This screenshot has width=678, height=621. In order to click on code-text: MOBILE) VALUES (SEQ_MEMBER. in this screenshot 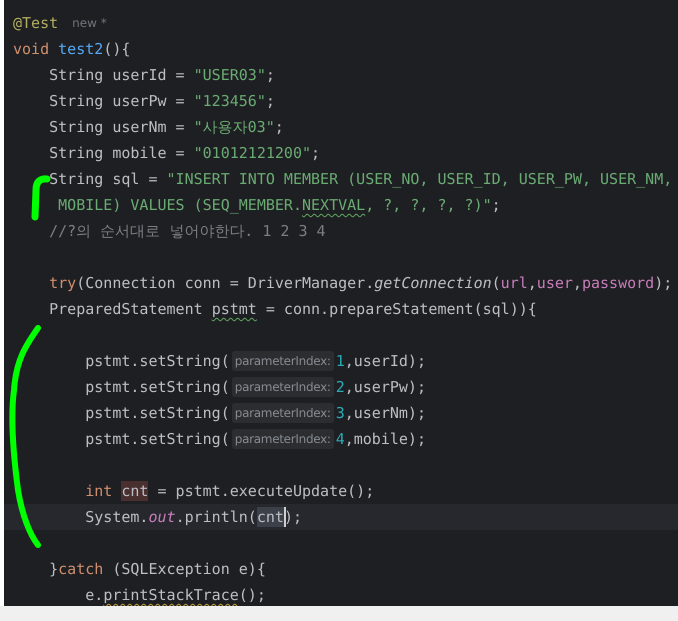, I will do `click(179, 205)`.